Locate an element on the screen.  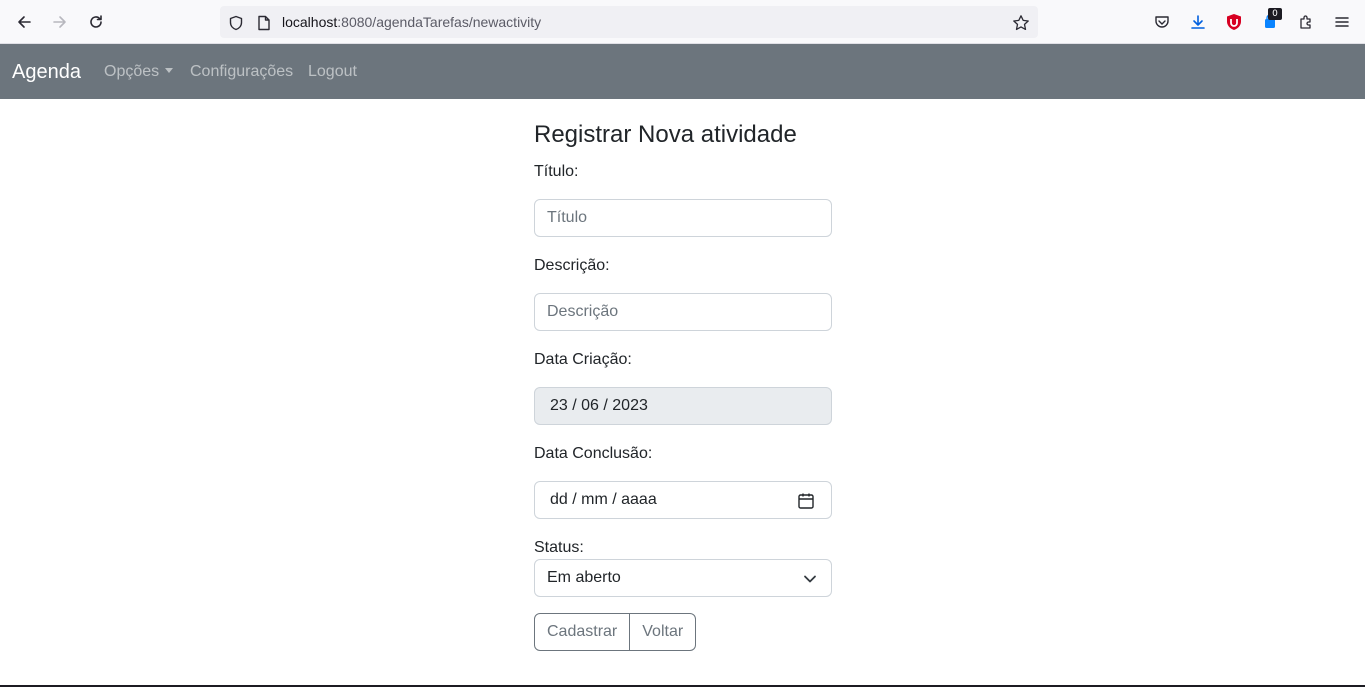
data-criacao-input: 23 / 06 / 2023 is located at coordinates (683, 406).